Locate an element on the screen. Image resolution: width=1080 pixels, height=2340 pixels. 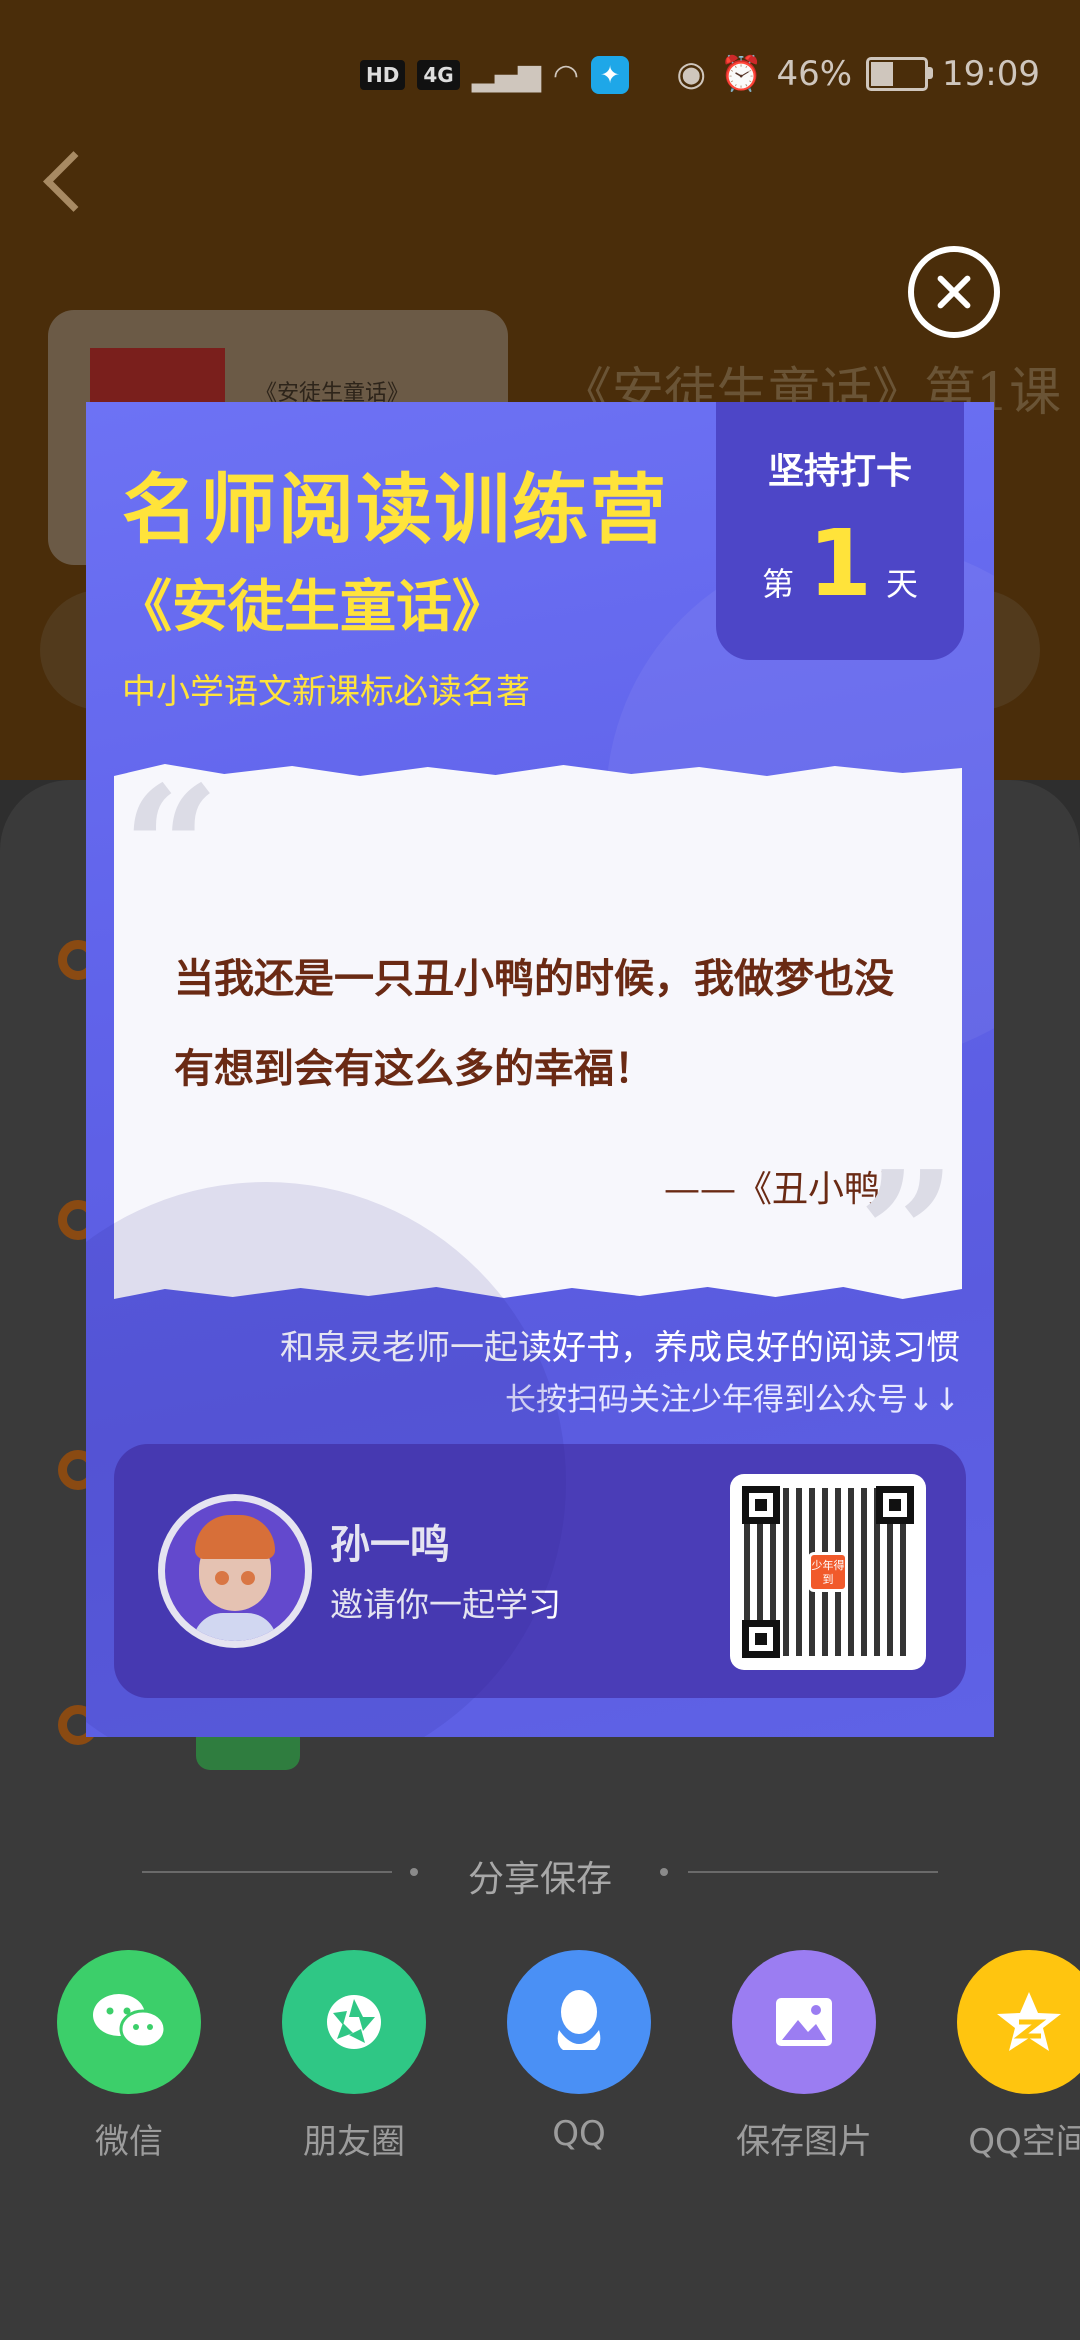
checkin-badge: 坚持打卡 第 1 天 is located at coordinates (840, 531).